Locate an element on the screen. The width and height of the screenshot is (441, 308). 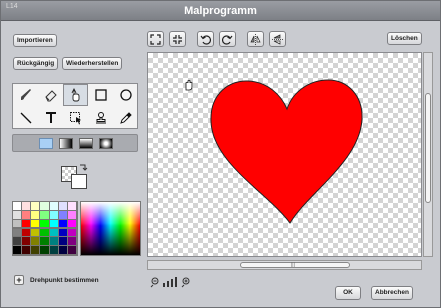
flip-vertical-button is located at coordinates (277, 39).